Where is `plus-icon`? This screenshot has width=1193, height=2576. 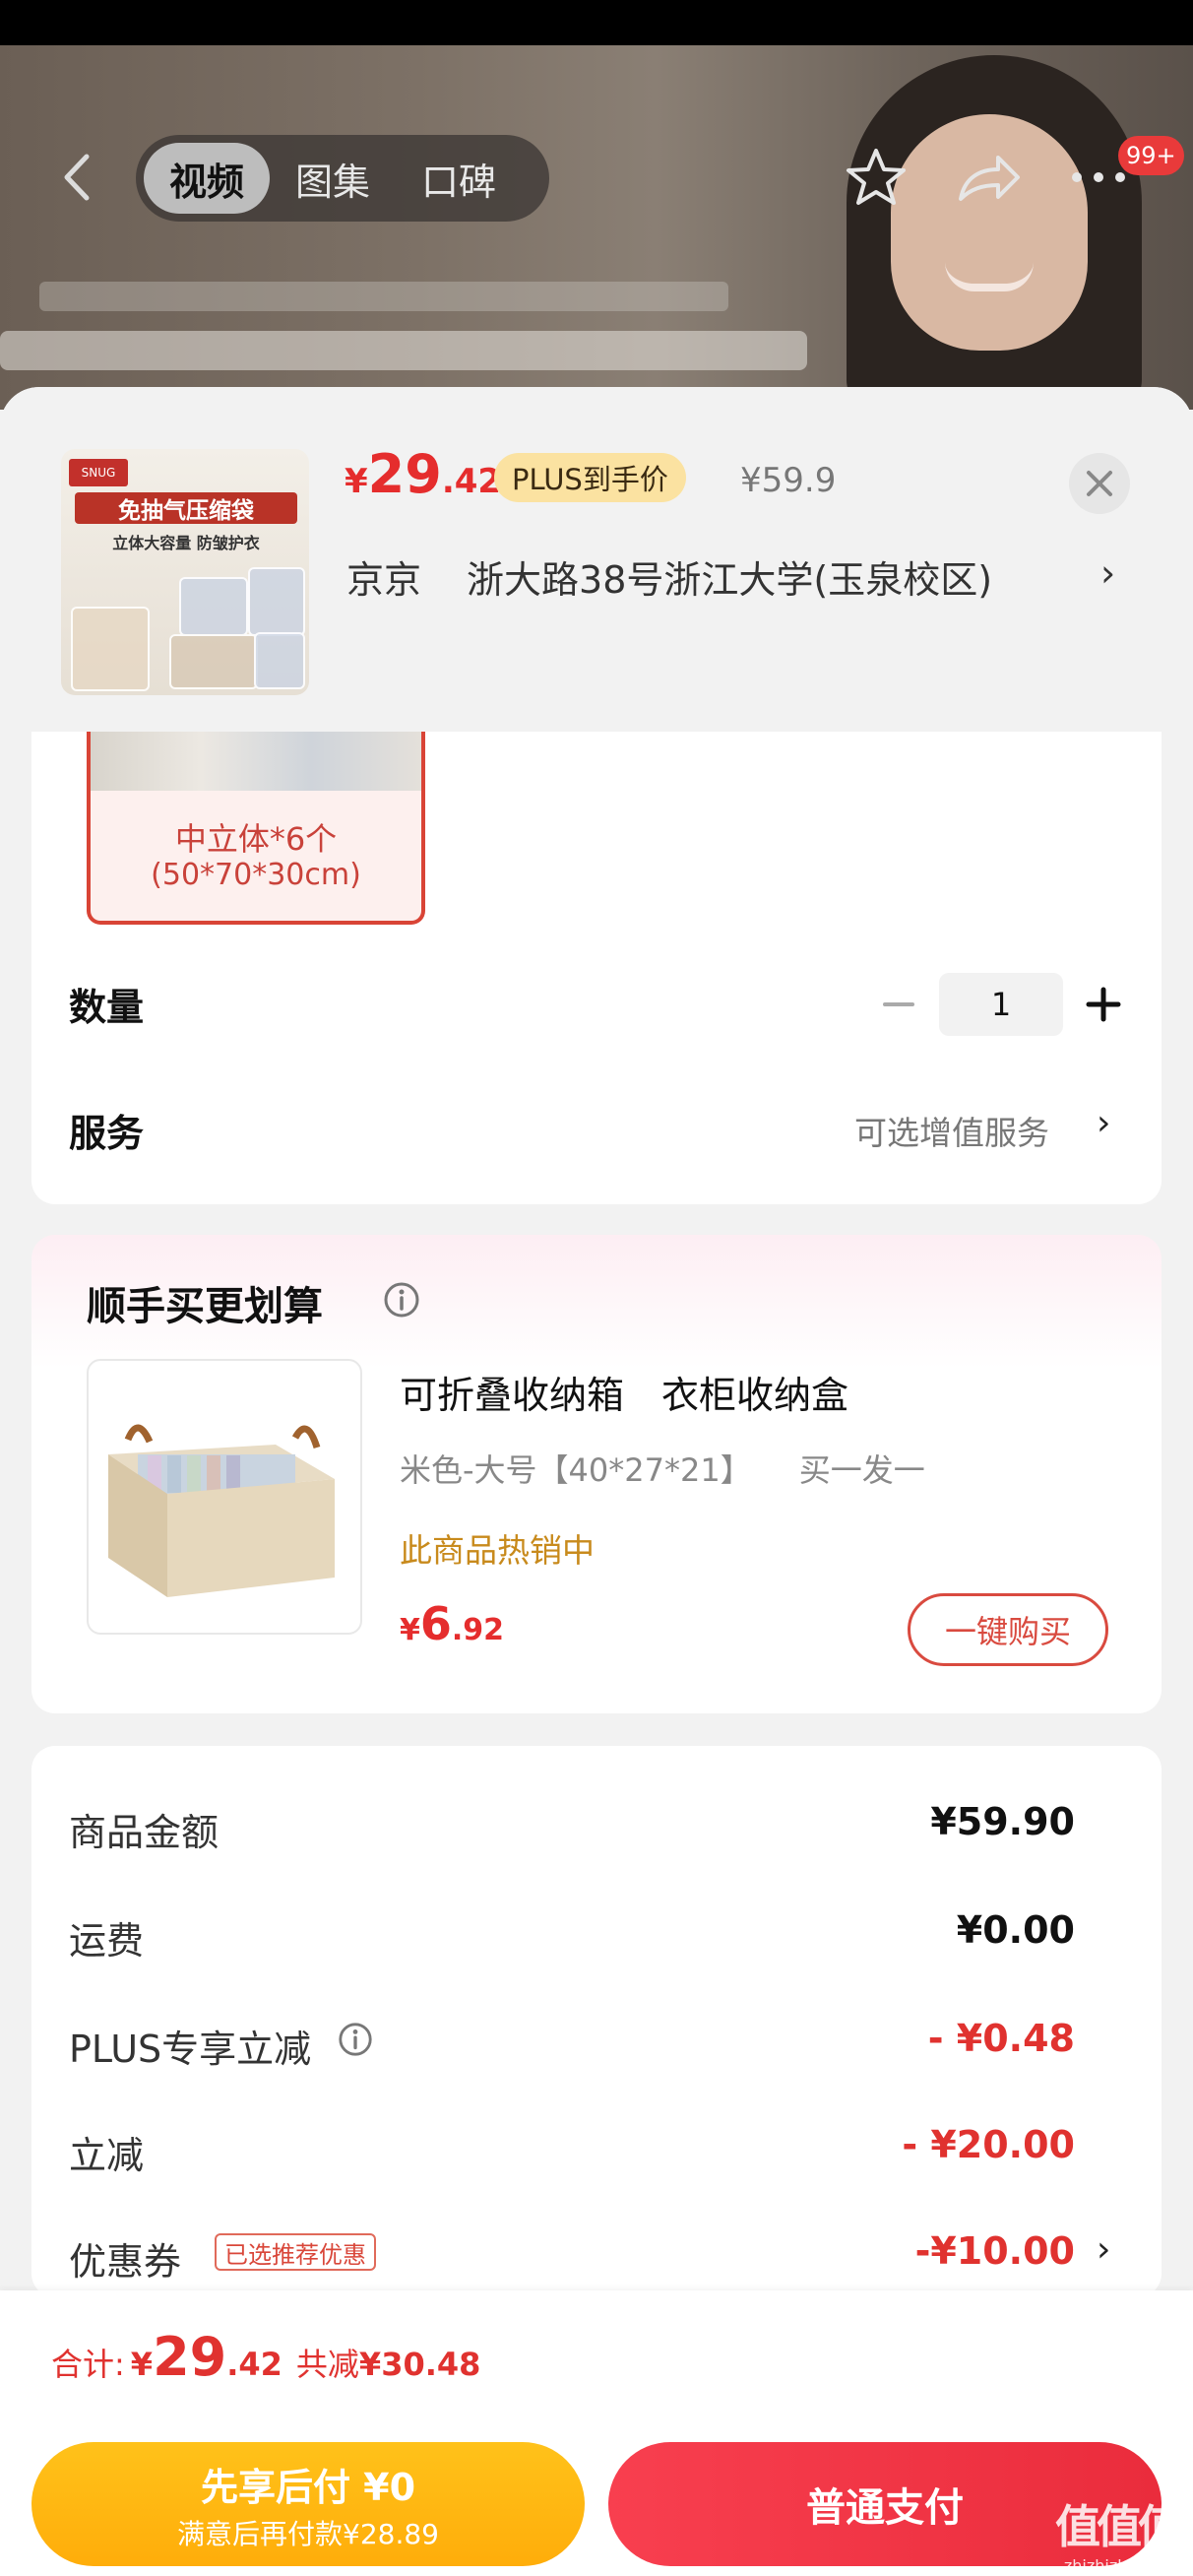
plus-icon is located at coordinates (1103, 1004).